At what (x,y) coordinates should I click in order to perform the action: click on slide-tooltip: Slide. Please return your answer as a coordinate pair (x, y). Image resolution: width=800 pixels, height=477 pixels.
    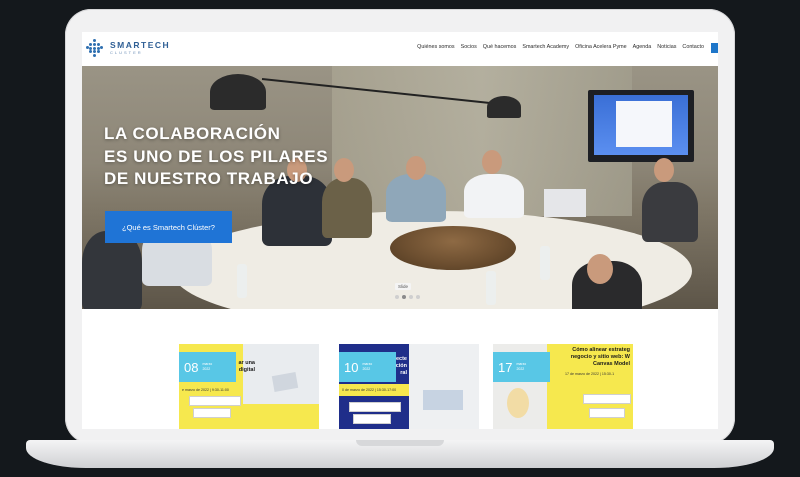
    Looking at the image, I should click on (403, 286).